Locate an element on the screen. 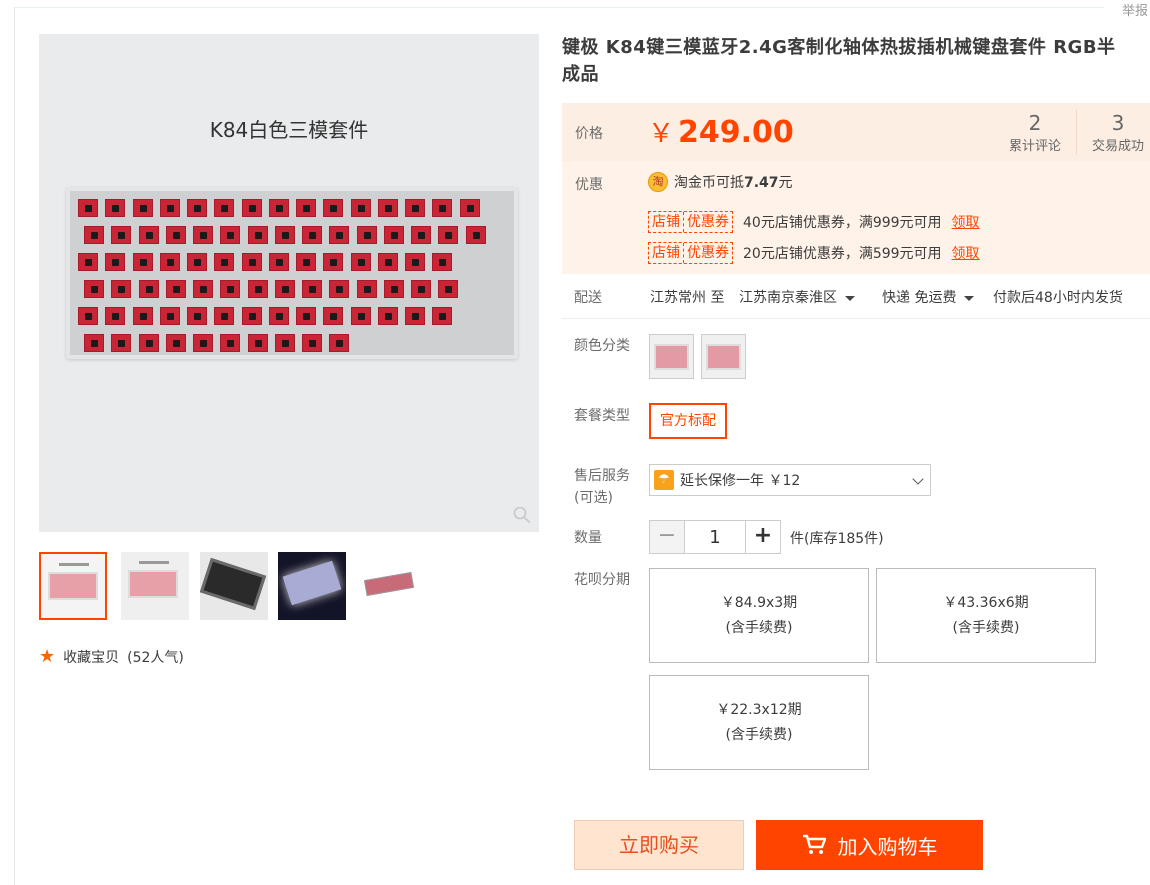 This screenshot has width=1150, height=885. quantity-input: 1 is located at coordinates (715, 537).